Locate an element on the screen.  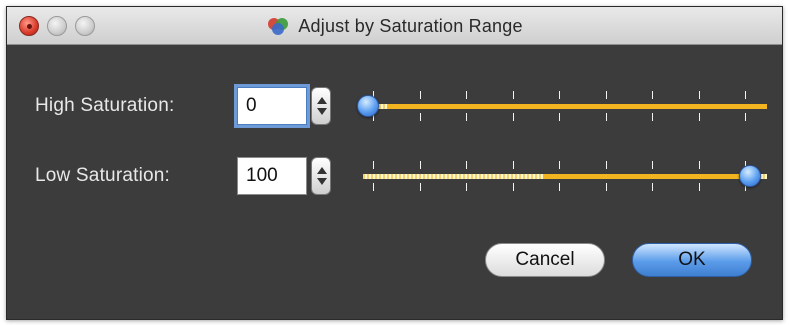
window-title: Adjust by Saturation Range is located at coordinates (394, 26).